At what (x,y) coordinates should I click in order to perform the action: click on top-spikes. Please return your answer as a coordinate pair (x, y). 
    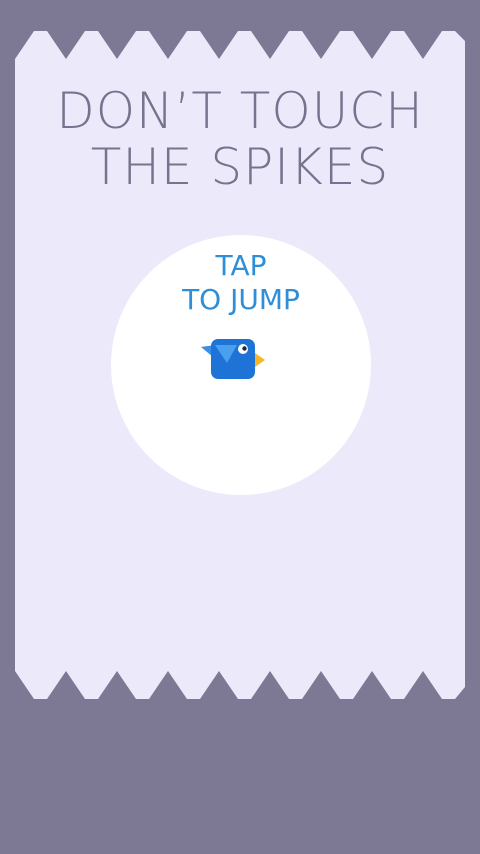
    Looking at the image, I should click on (240, 45).